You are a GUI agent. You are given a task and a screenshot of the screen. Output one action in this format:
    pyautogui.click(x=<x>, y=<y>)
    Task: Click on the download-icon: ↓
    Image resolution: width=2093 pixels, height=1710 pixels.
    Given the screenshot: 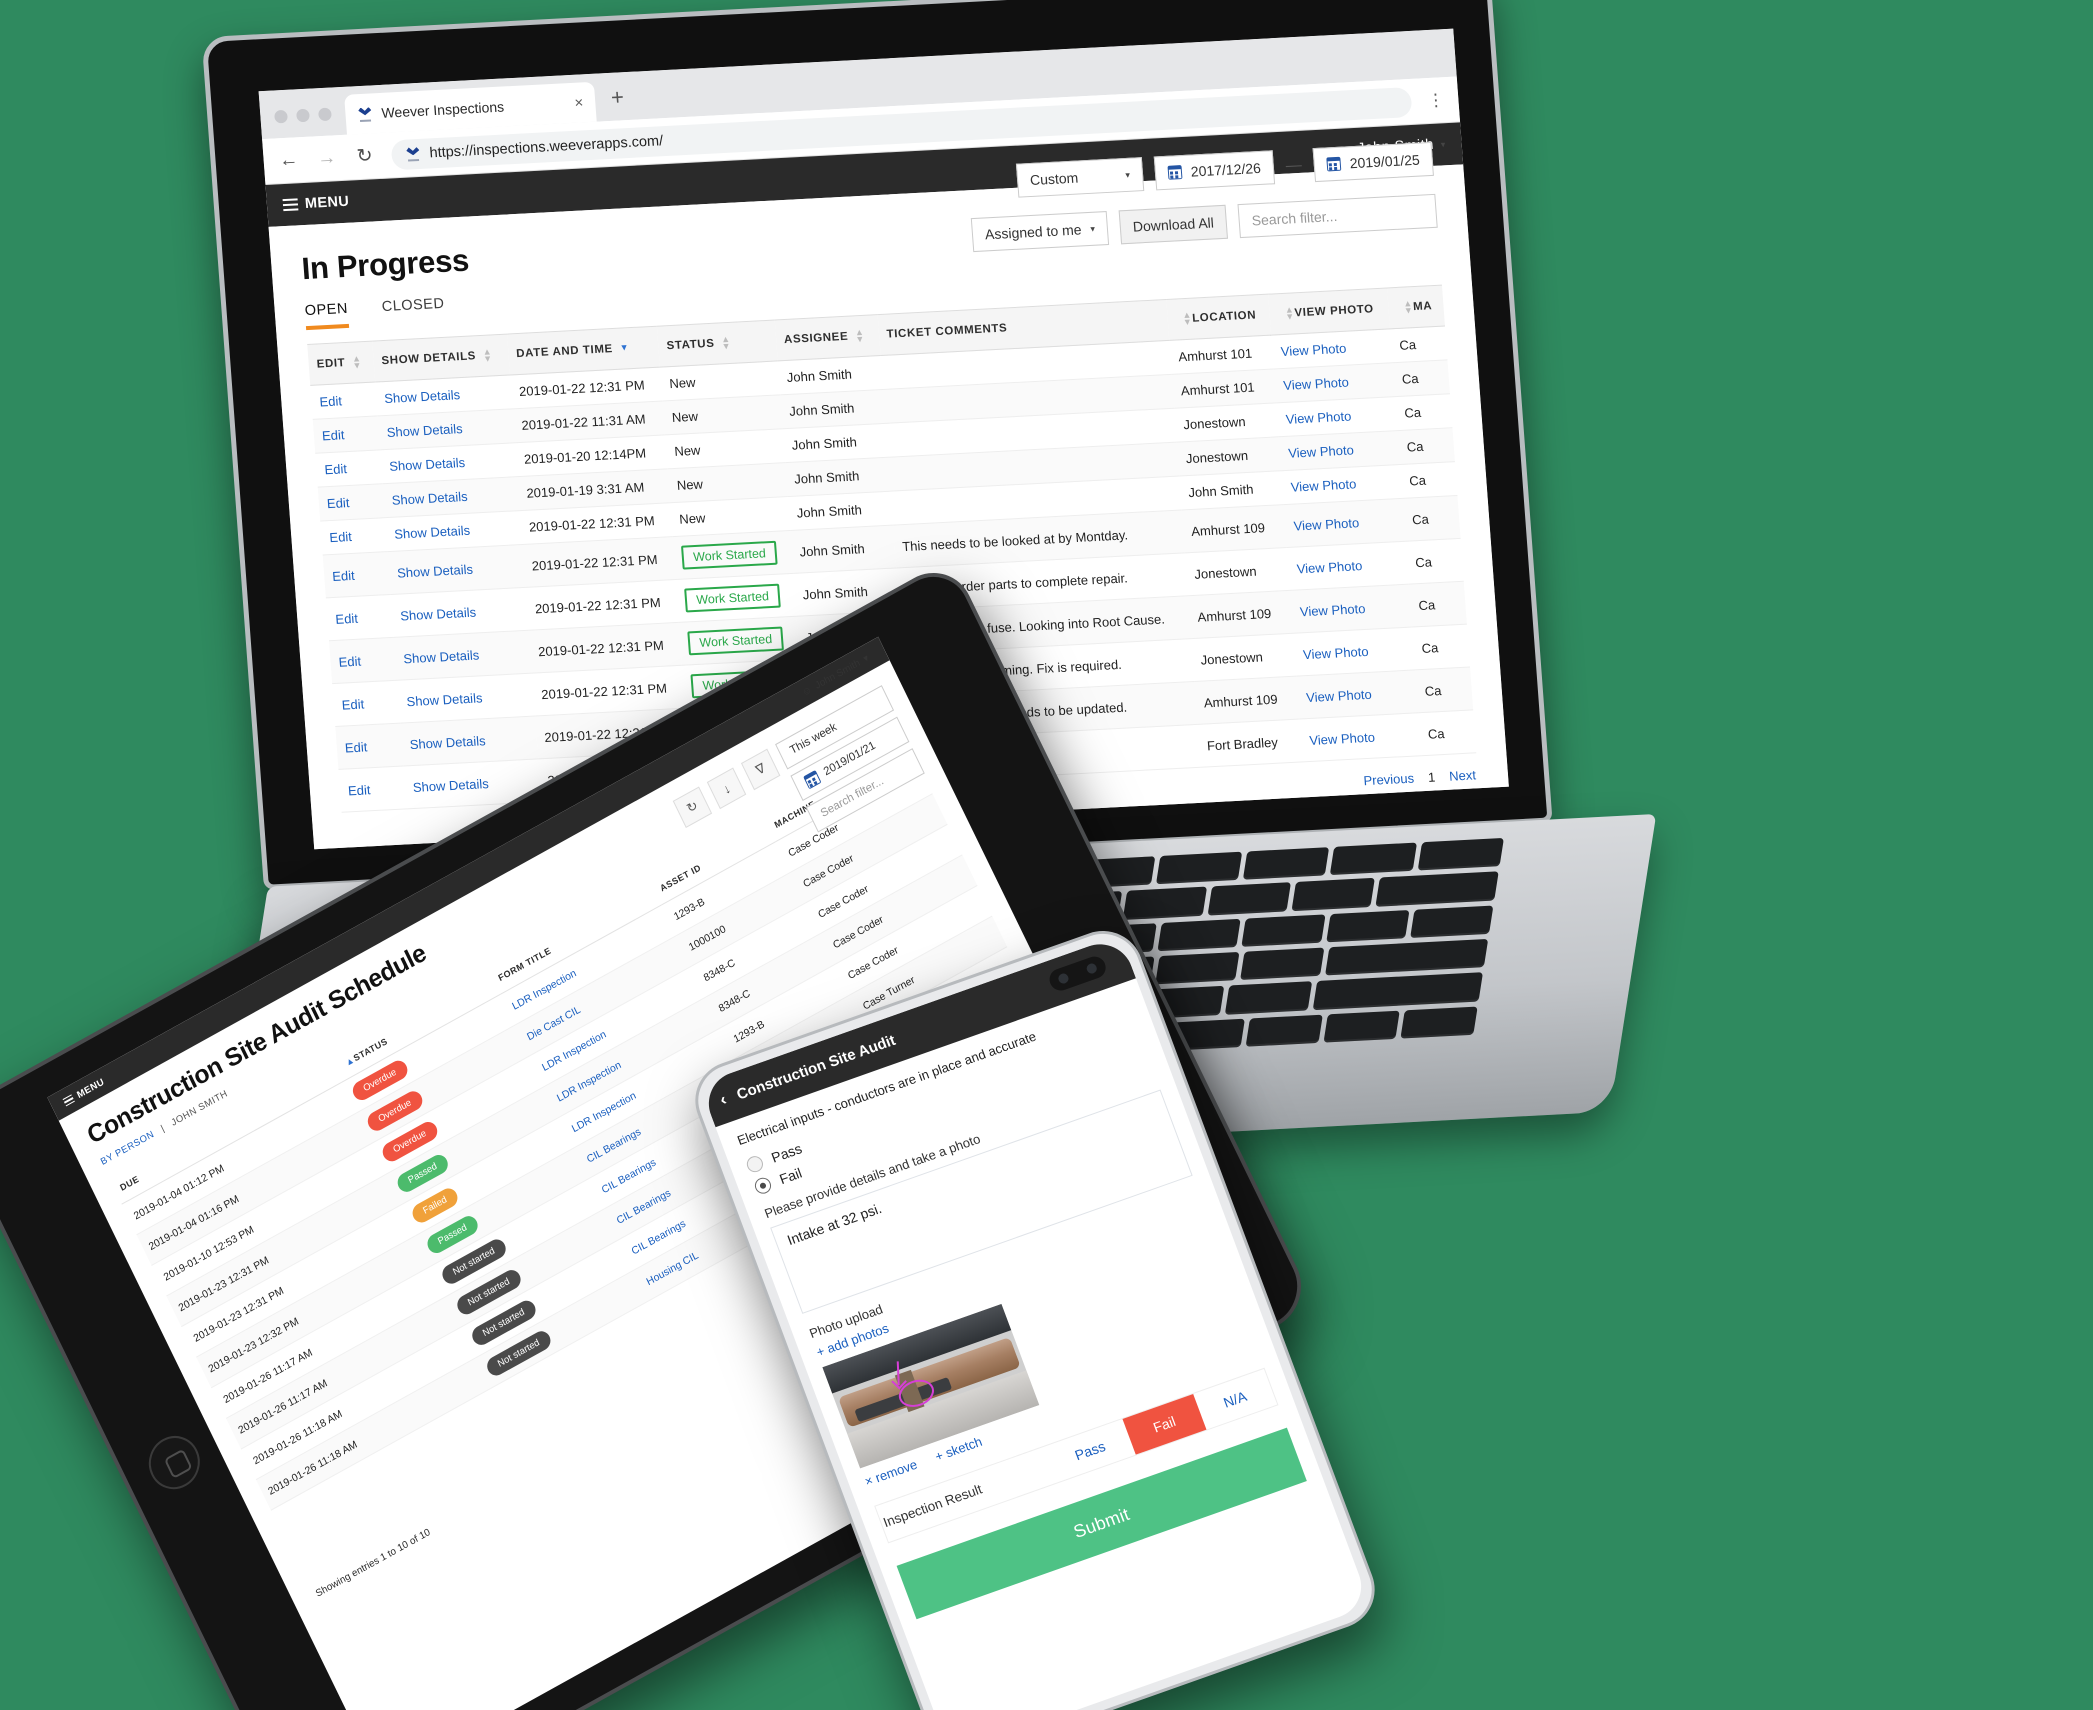 What is the action you would take?
    pyautogui.click(x=726, y=788)
    